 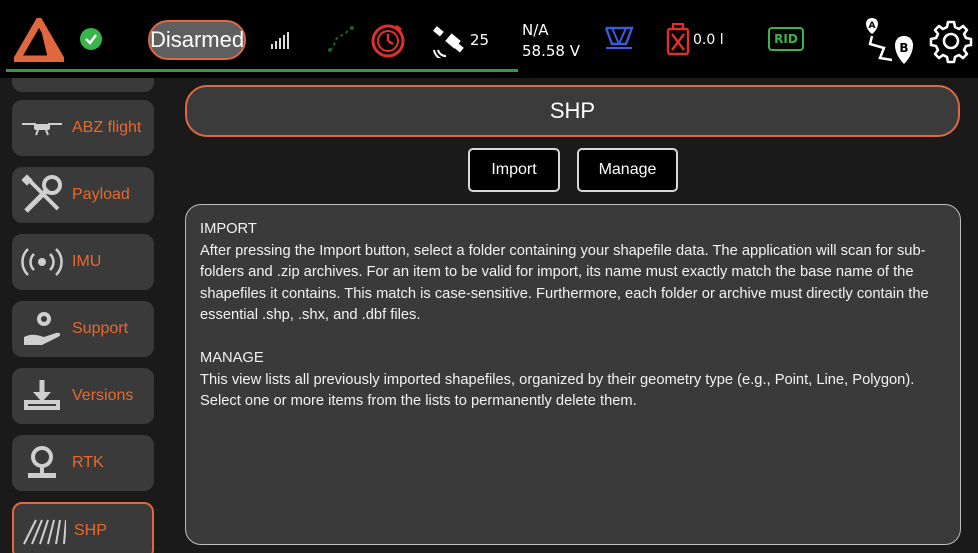 What do you see at coordinates (557, 41) in the screenshot?
I see `battery-readout: N/A 58.58 V` at bounding box center [557, 41].